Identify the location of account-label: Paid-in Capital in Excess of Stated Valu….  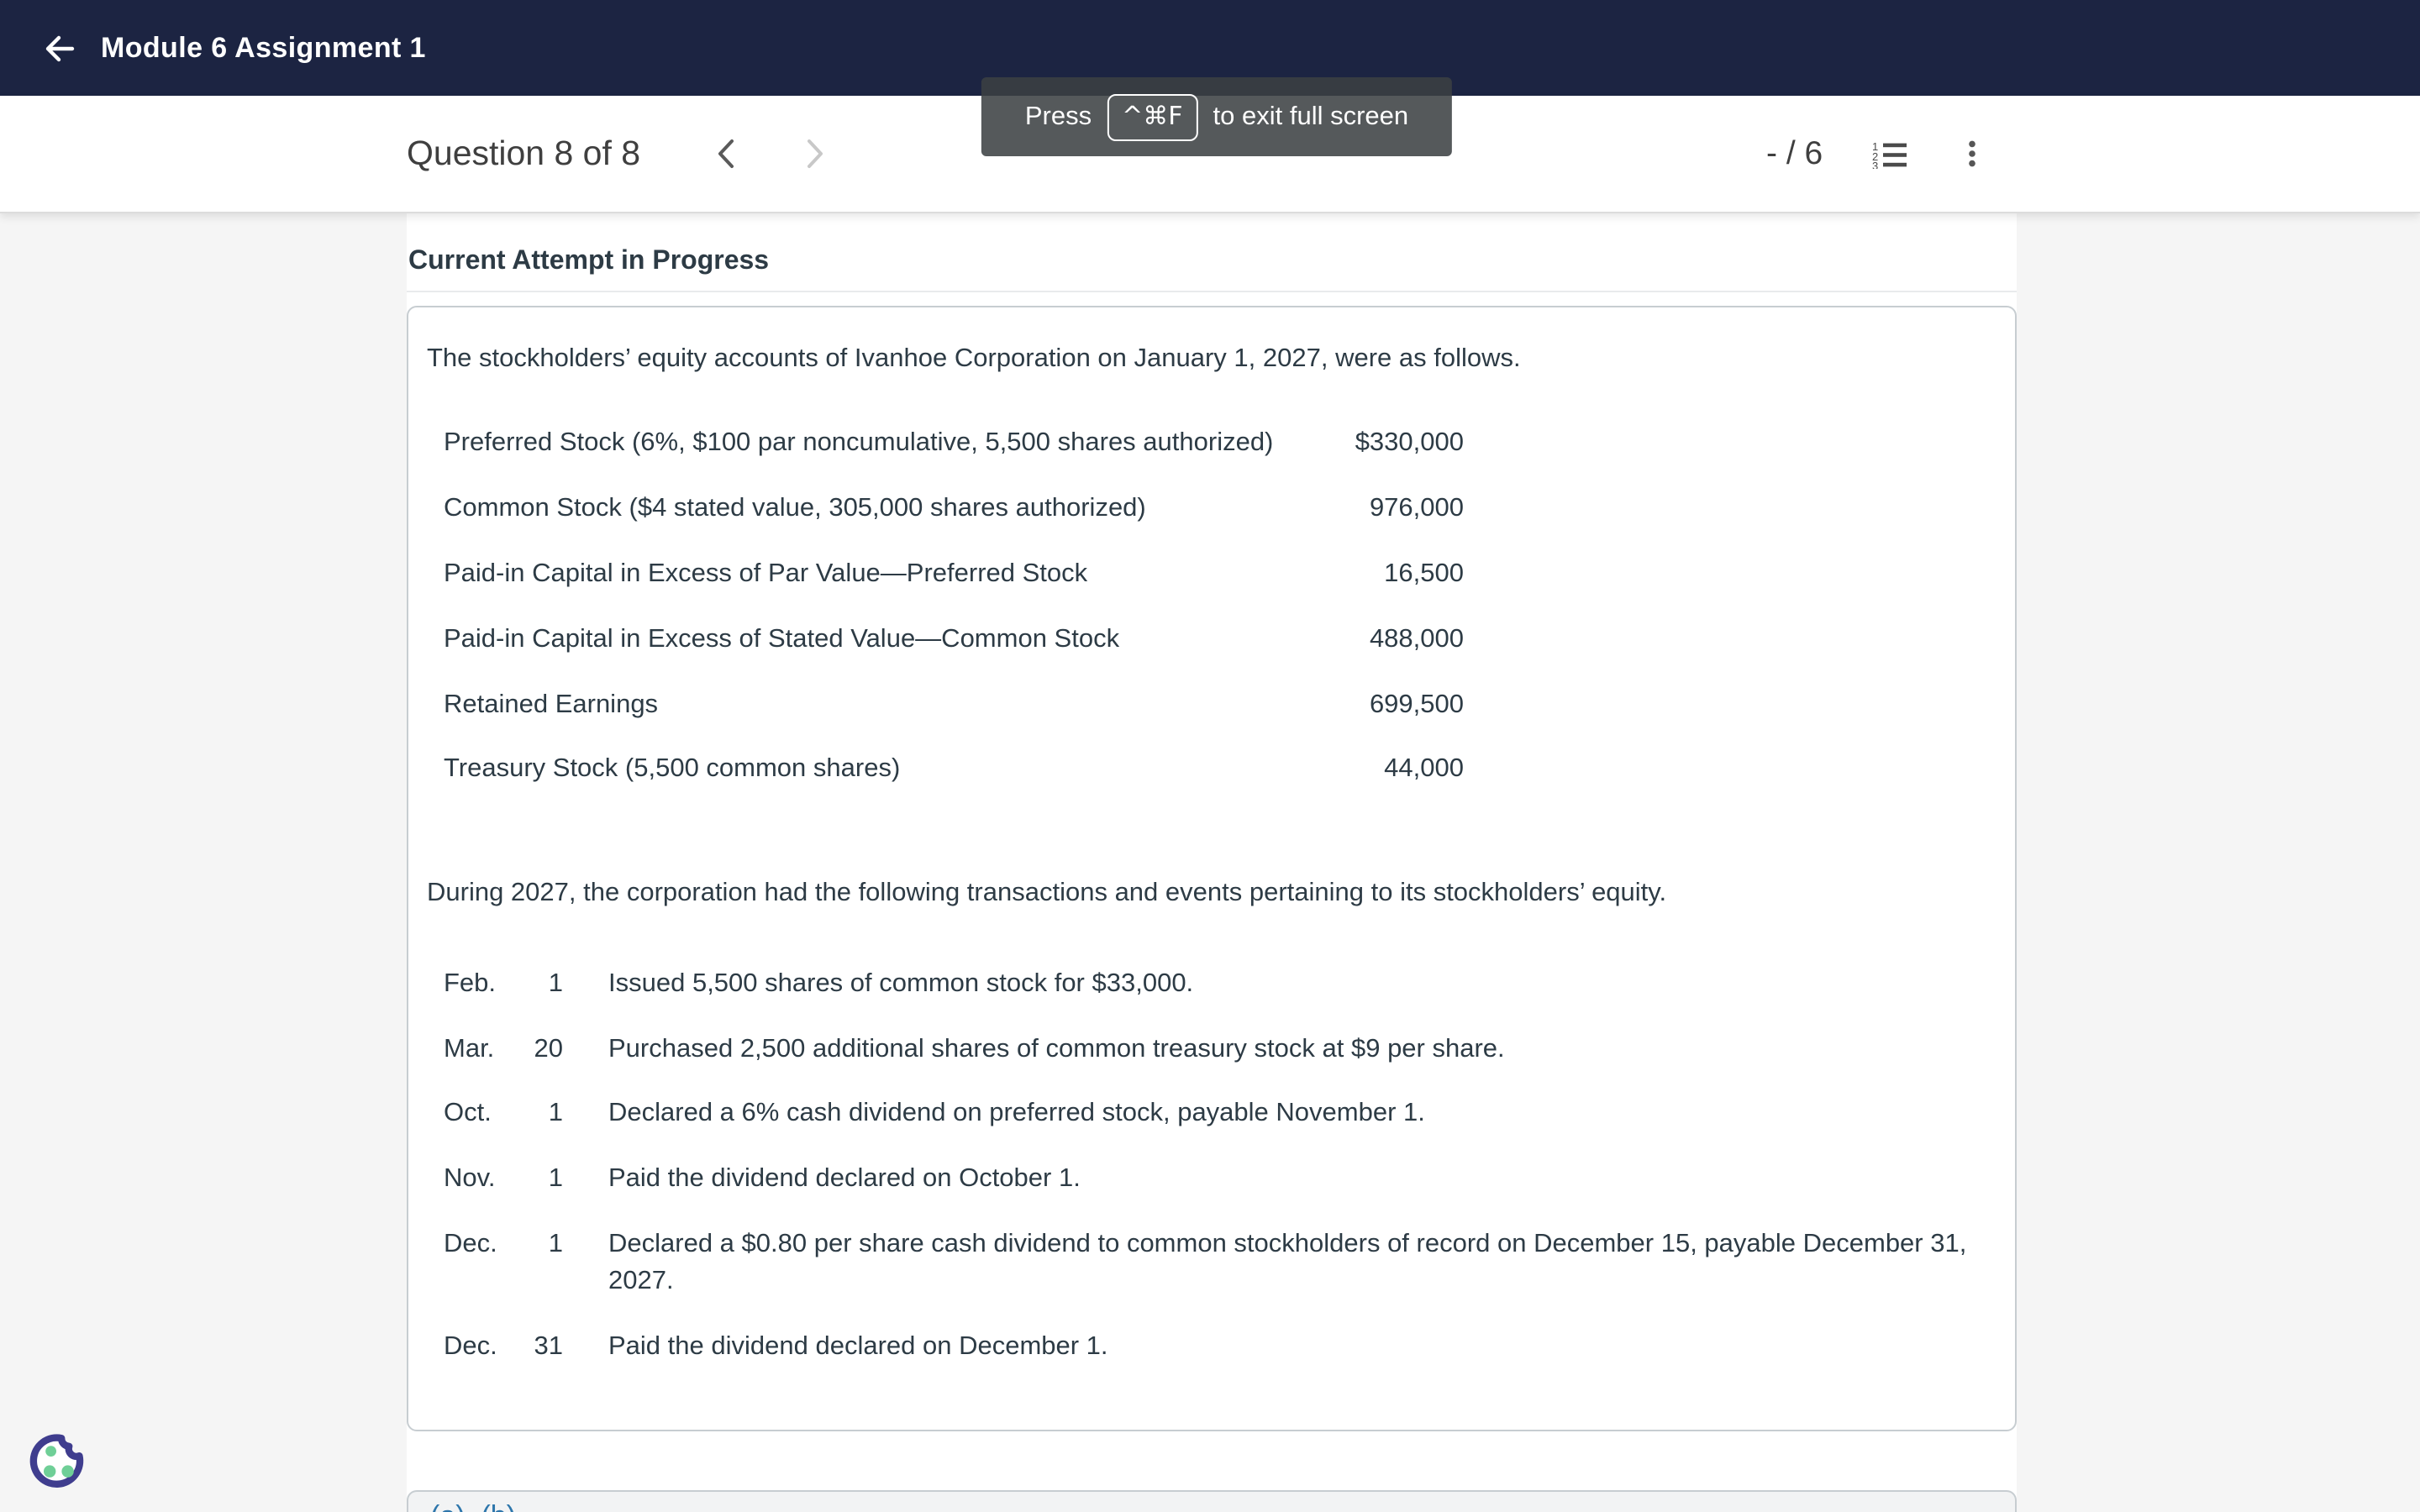
(782, 639).